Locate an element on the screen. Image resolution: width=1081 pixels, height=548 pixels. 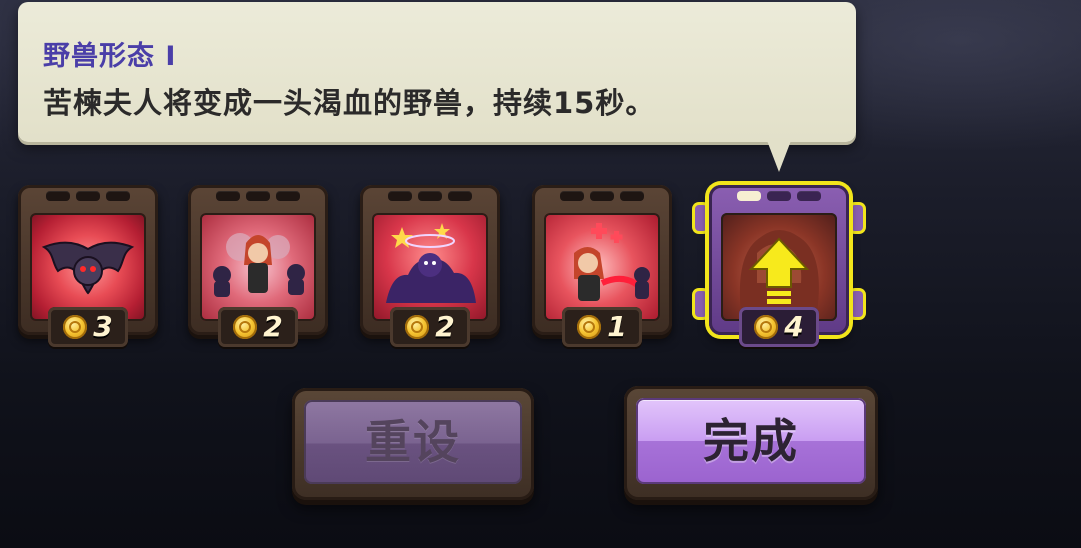
done-button-frame: 完成 is located at coordinates (751, 443).